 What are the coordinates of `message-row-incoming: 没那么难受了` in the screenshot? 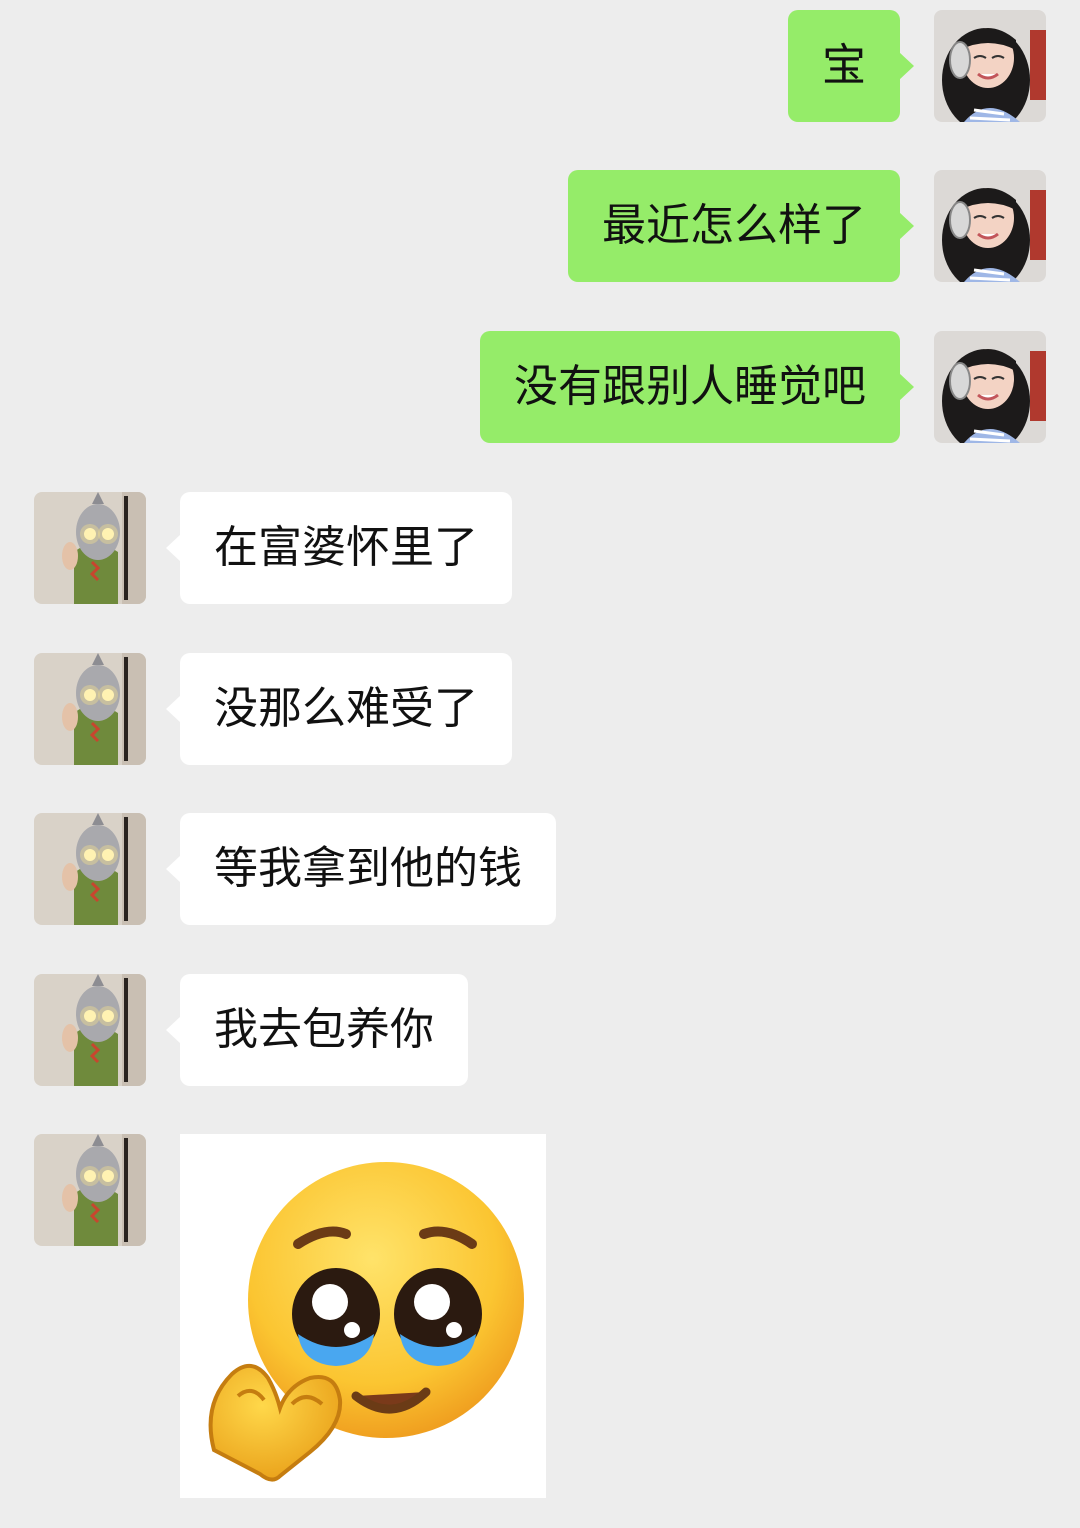 It's located at (540, 709).